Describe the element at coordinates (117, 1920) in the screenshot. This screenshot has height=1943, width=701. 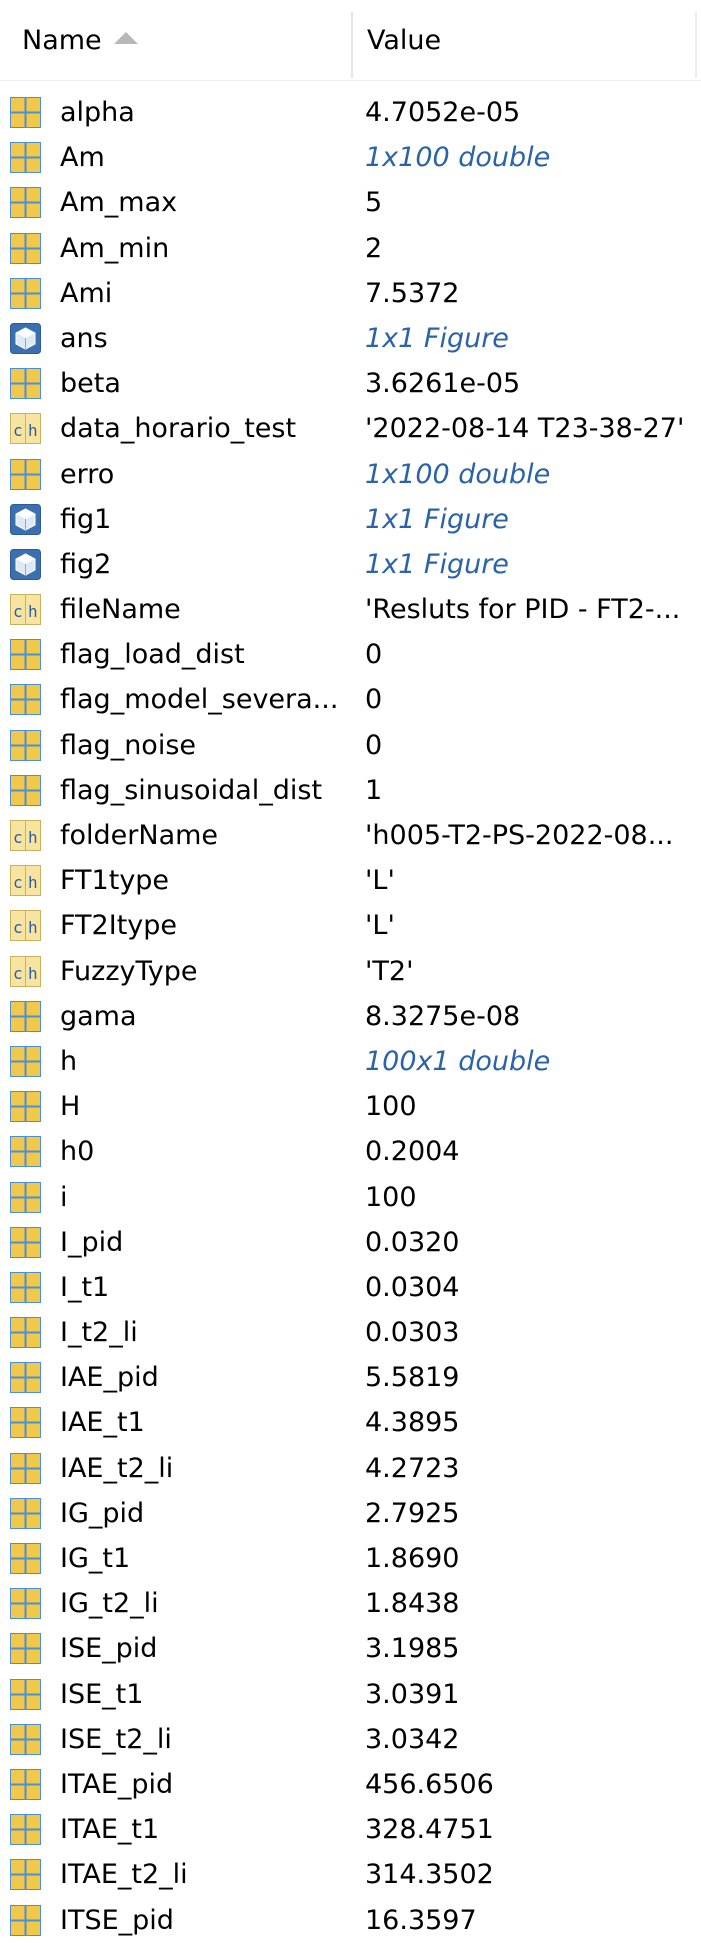
I see `variable-name: ITSE_pid` at that location.